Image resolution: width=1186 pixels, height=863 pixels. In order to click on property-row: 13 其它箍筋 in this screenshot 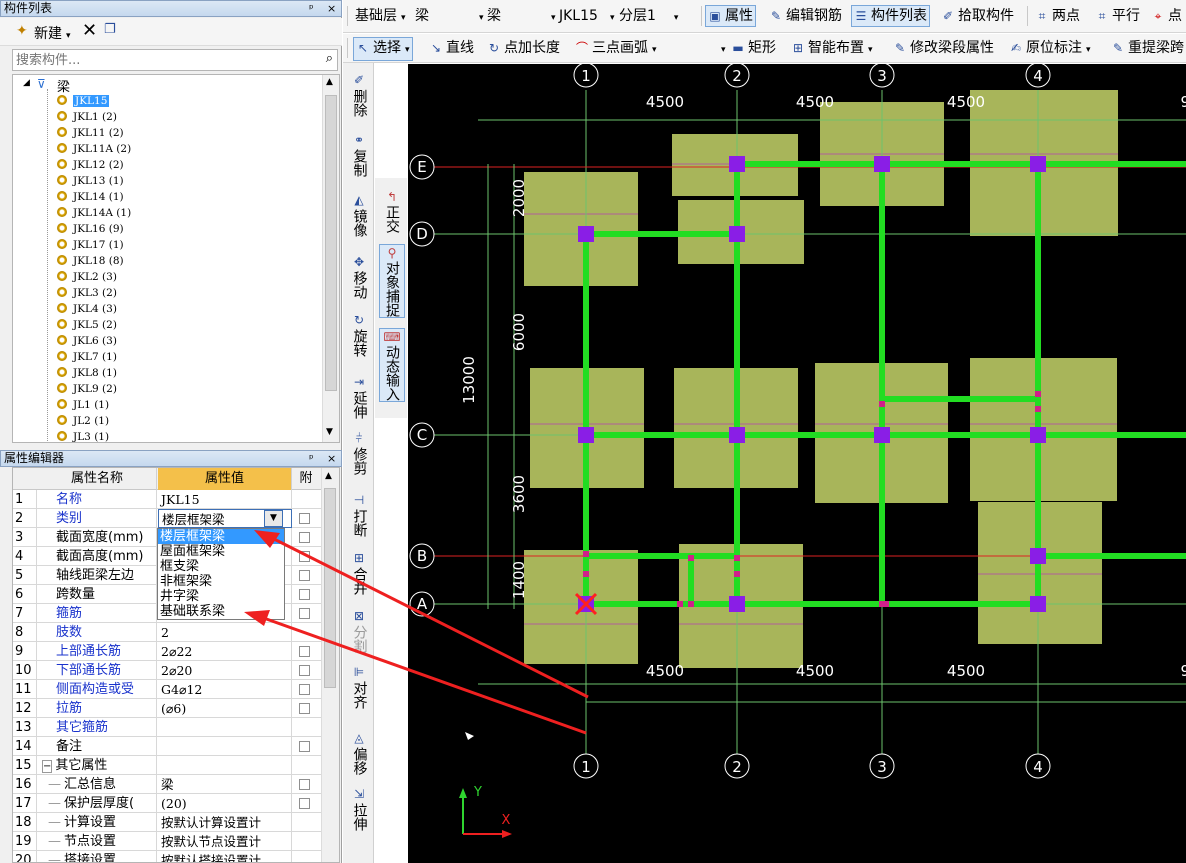, I will do `click(167, 727)`.